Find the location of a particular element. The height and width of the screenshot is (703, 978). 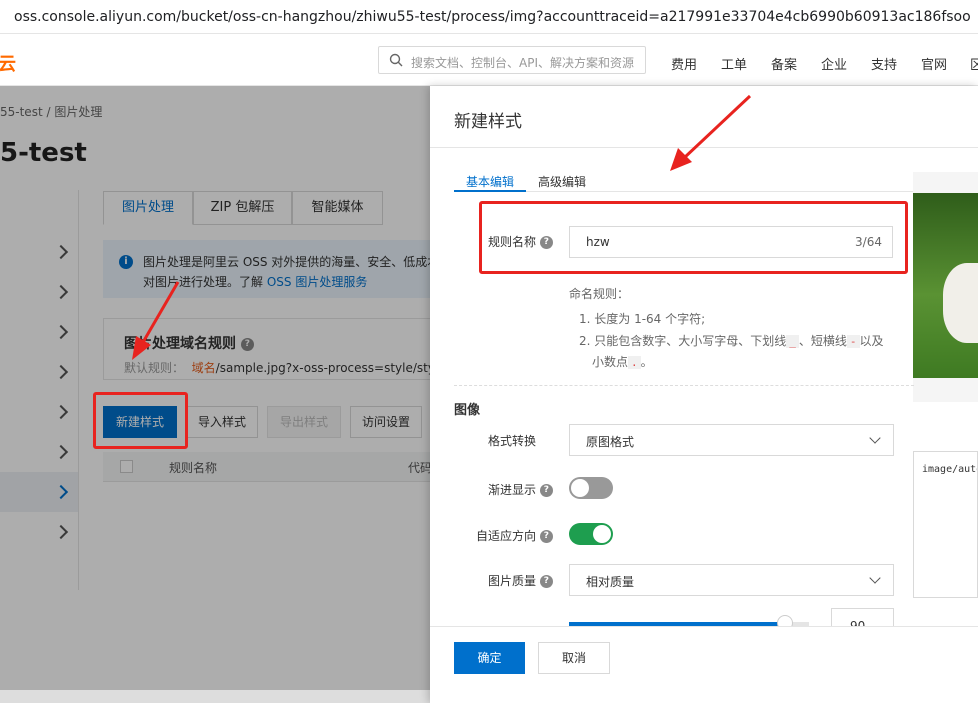

auto-orient-label: 自适应方向 ? is located at coordinates (514, 535).